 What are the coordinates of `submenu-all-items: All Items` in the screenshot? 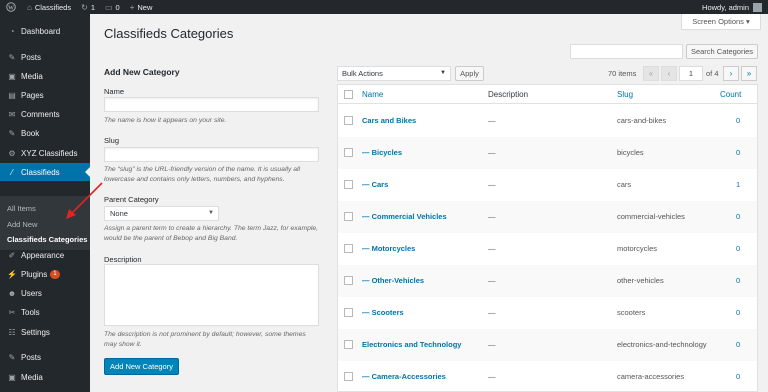 It's located at (21, 208).